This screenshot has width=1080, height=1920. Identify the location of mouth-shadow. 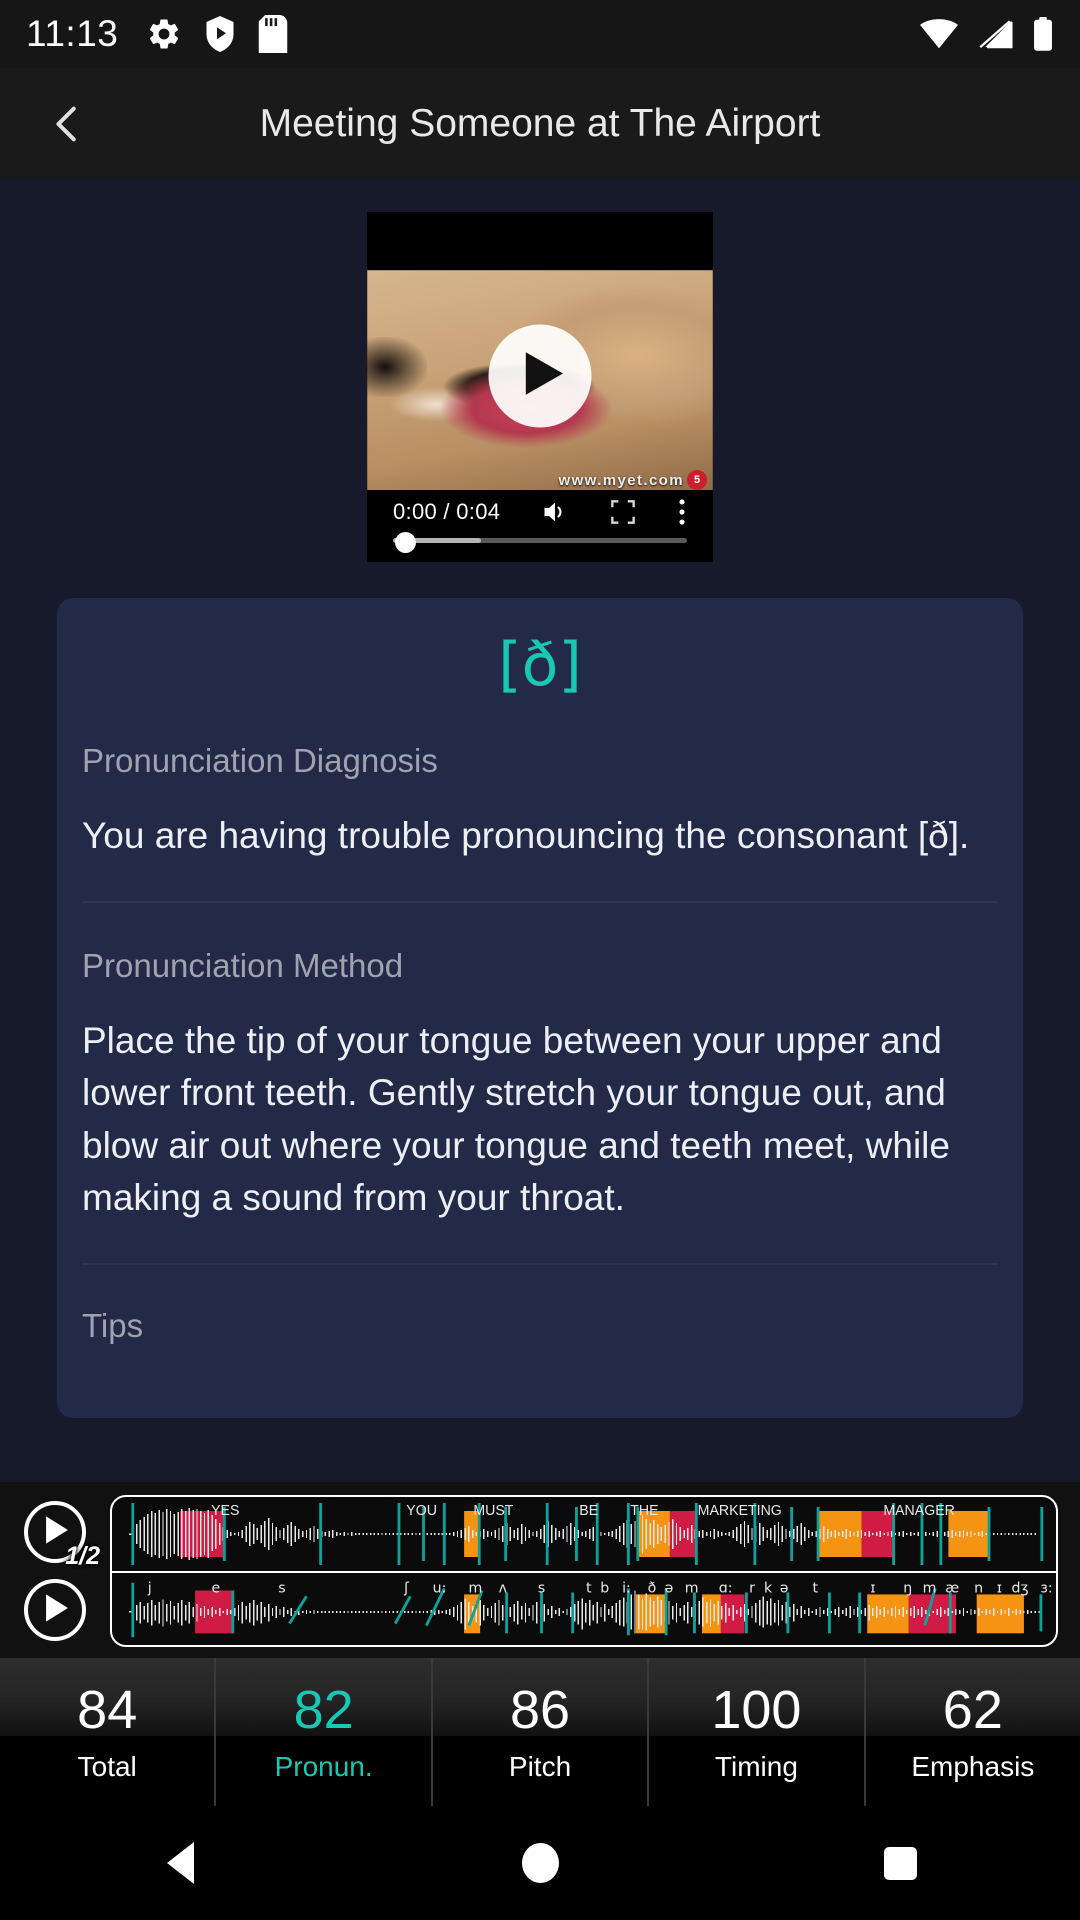
(397, 367).